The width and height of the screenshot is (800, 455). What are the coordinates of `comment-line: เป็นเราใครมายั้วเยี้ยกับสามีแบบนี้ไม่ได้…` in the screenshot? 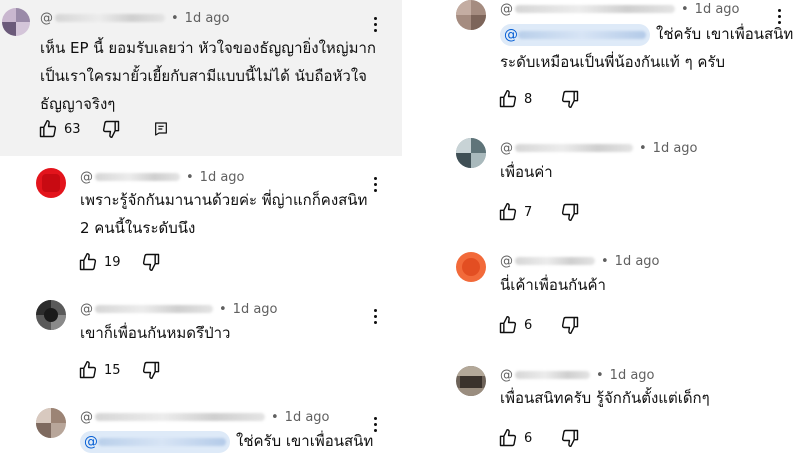 It's located at (203, 76).